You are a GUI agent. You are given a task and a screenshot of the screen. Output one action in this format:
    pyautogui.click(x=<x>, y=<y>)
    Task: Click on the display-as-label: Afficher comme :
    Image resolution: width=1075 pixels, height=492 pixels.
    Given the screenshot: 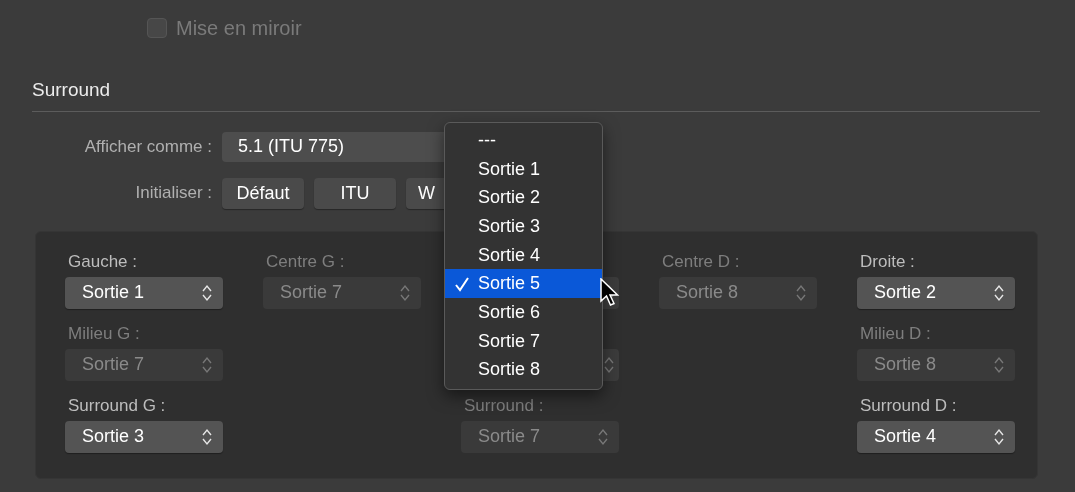 What is the action you would take?
    pyautogui.click(x=147, y=146)
    